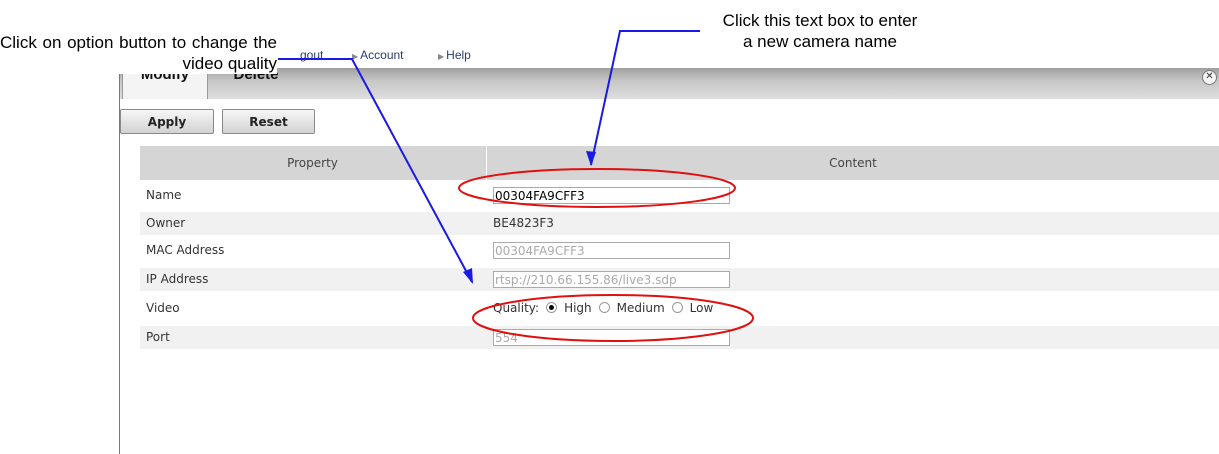  I want to click on quality-high-label: High, so click(578, 308).